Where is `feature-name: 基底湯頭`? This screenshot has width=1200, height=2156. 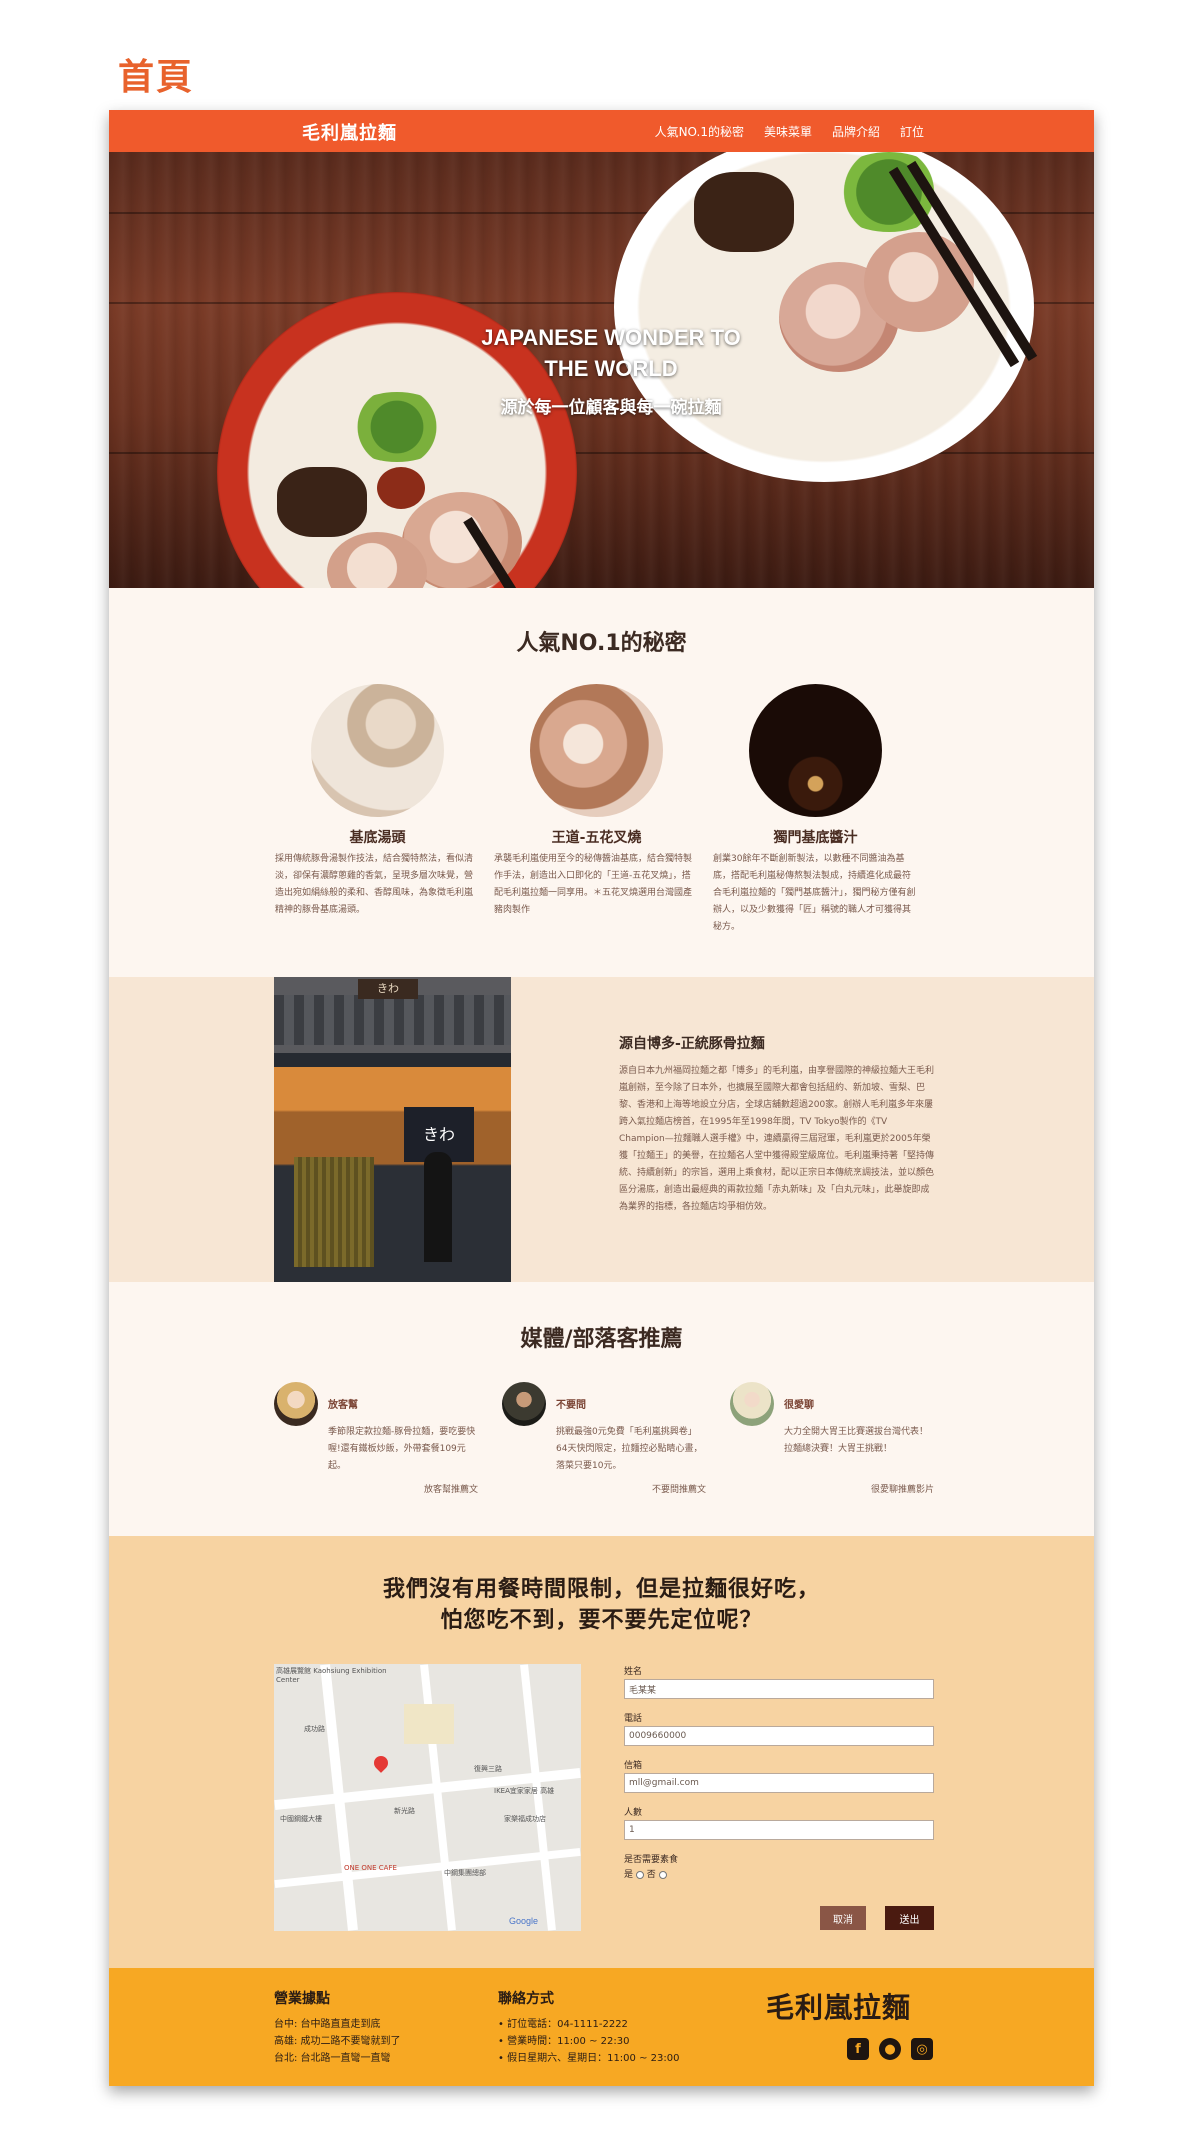 feature-name: 基底湯頭 is located at coordinates (377, 838).